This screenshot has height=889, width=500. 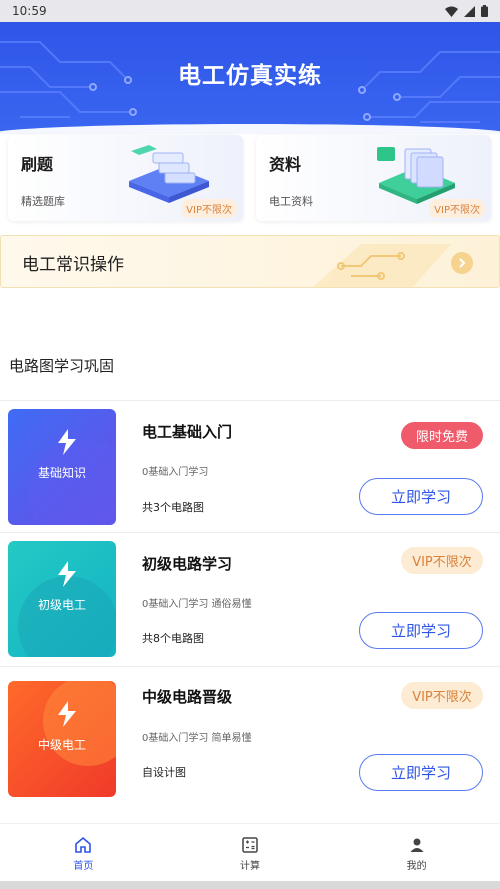 I want to click on thumbnail-label: 初级电工, so click(x=61, y=605).